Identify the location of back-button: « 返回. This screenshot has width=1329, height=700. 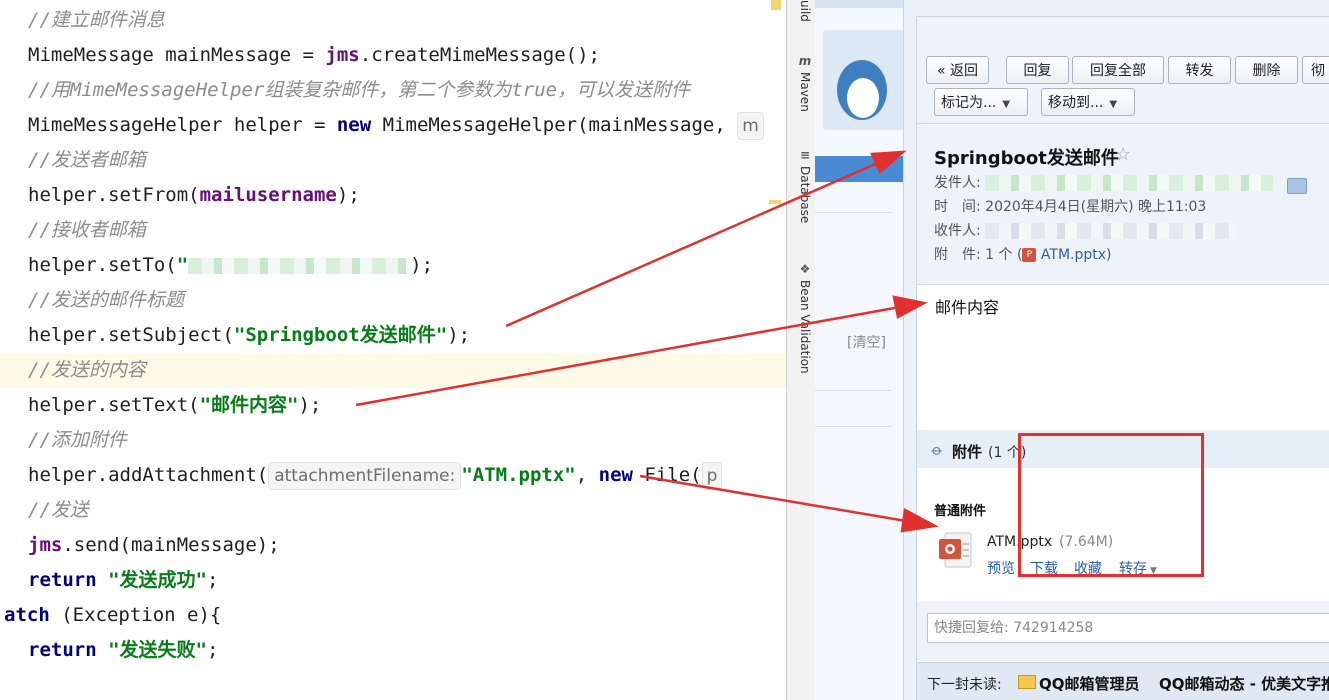
(957, 70).